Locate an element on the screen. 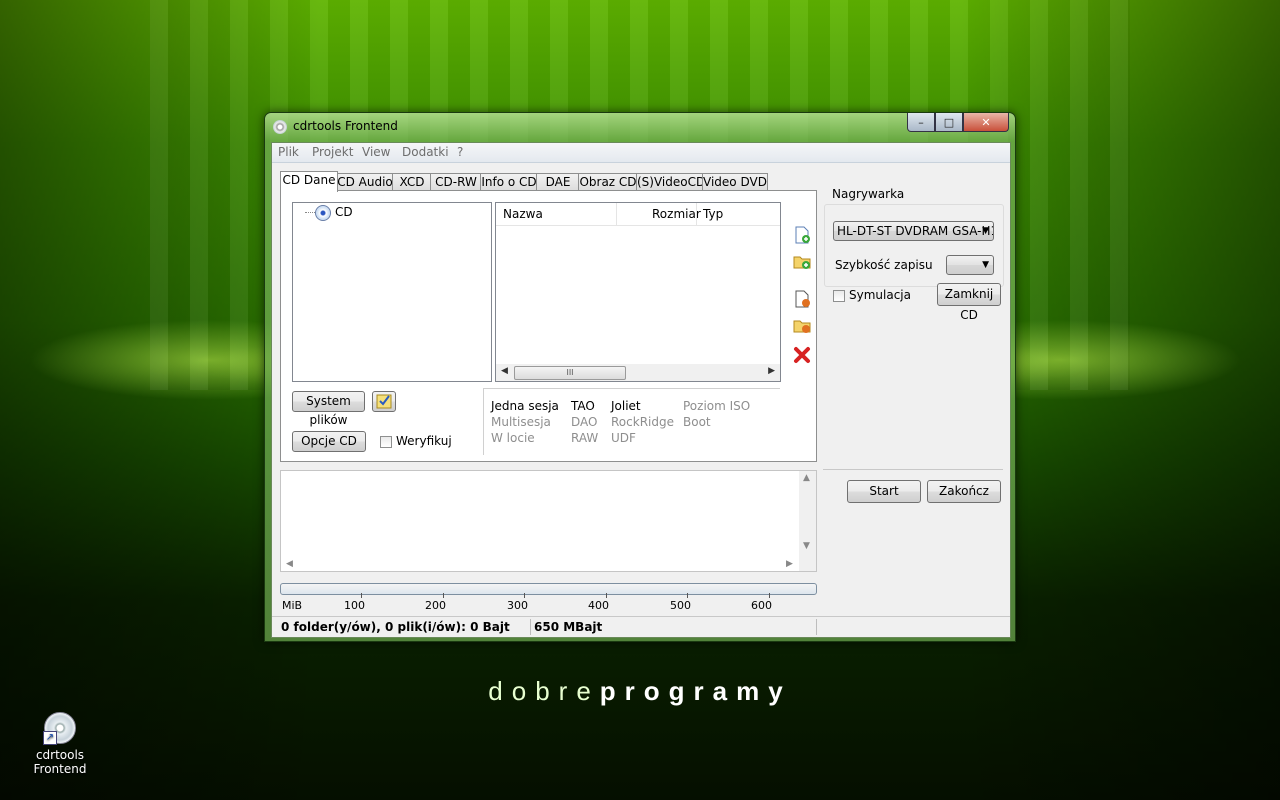 This screenshot has width=1280, height=800. menu-dodatki: Dodatki is located at coordinates (425, 152).